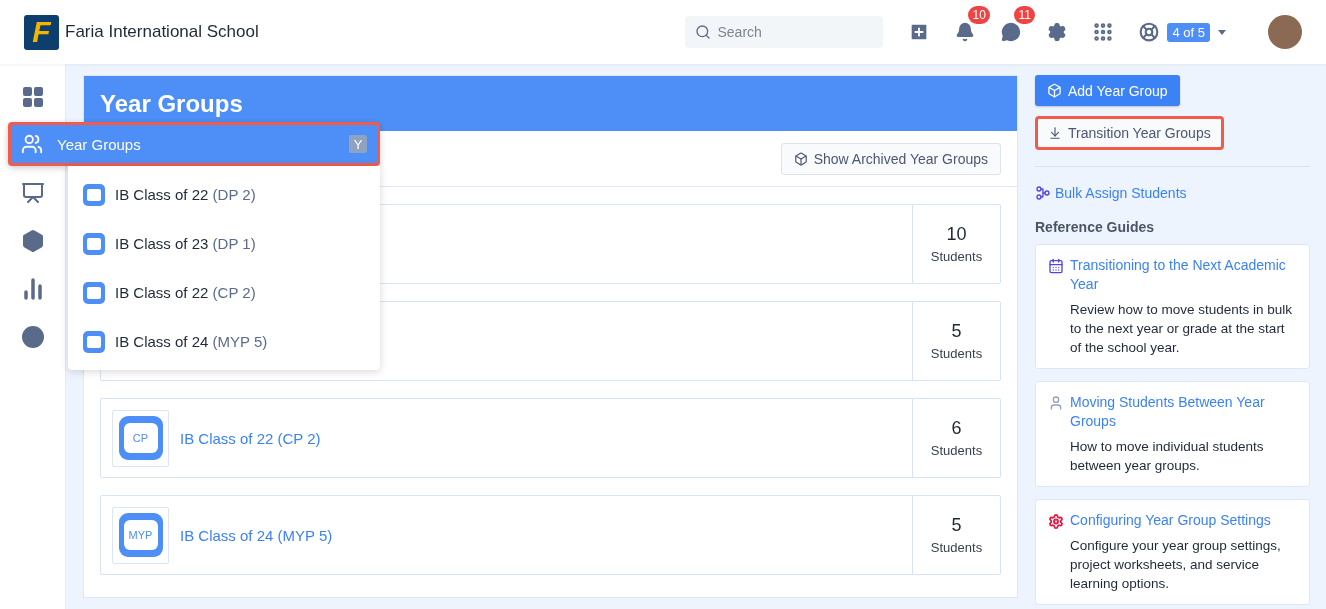  What do you see at coordinates (1183, 520) in the screenshot?
I see `guide-link: Configuring Year Group Settings` at bounding box center [1183, 520].